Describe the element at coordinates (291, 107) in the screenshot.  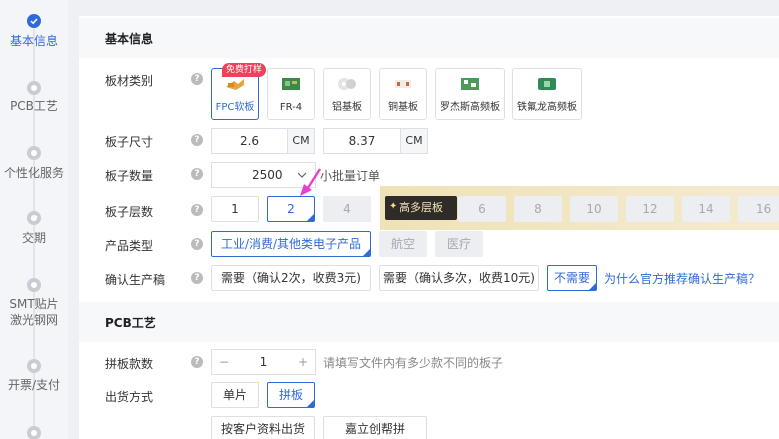
I see `material-name: FR-4` at that location.